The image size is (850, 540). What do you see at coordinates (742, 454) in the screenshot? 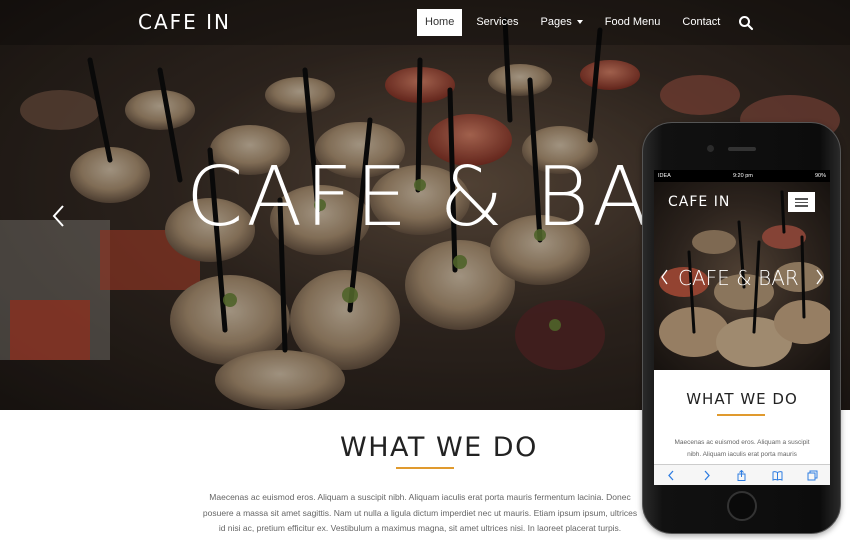
I see `mobile-description-line: nibh. Aliquam iaculis erat porta mauris` at bounding box center [742, 454].